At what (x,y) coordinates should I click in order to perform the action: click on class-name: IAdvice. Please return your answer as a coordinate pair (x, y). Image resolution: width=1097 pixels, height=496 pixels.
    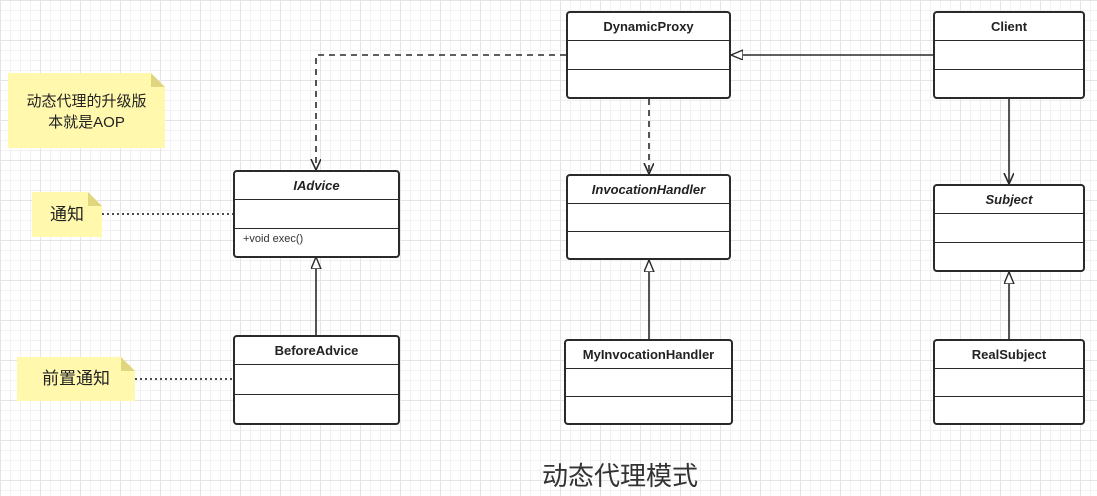
    Looking at the image, I should click on (316, 186).